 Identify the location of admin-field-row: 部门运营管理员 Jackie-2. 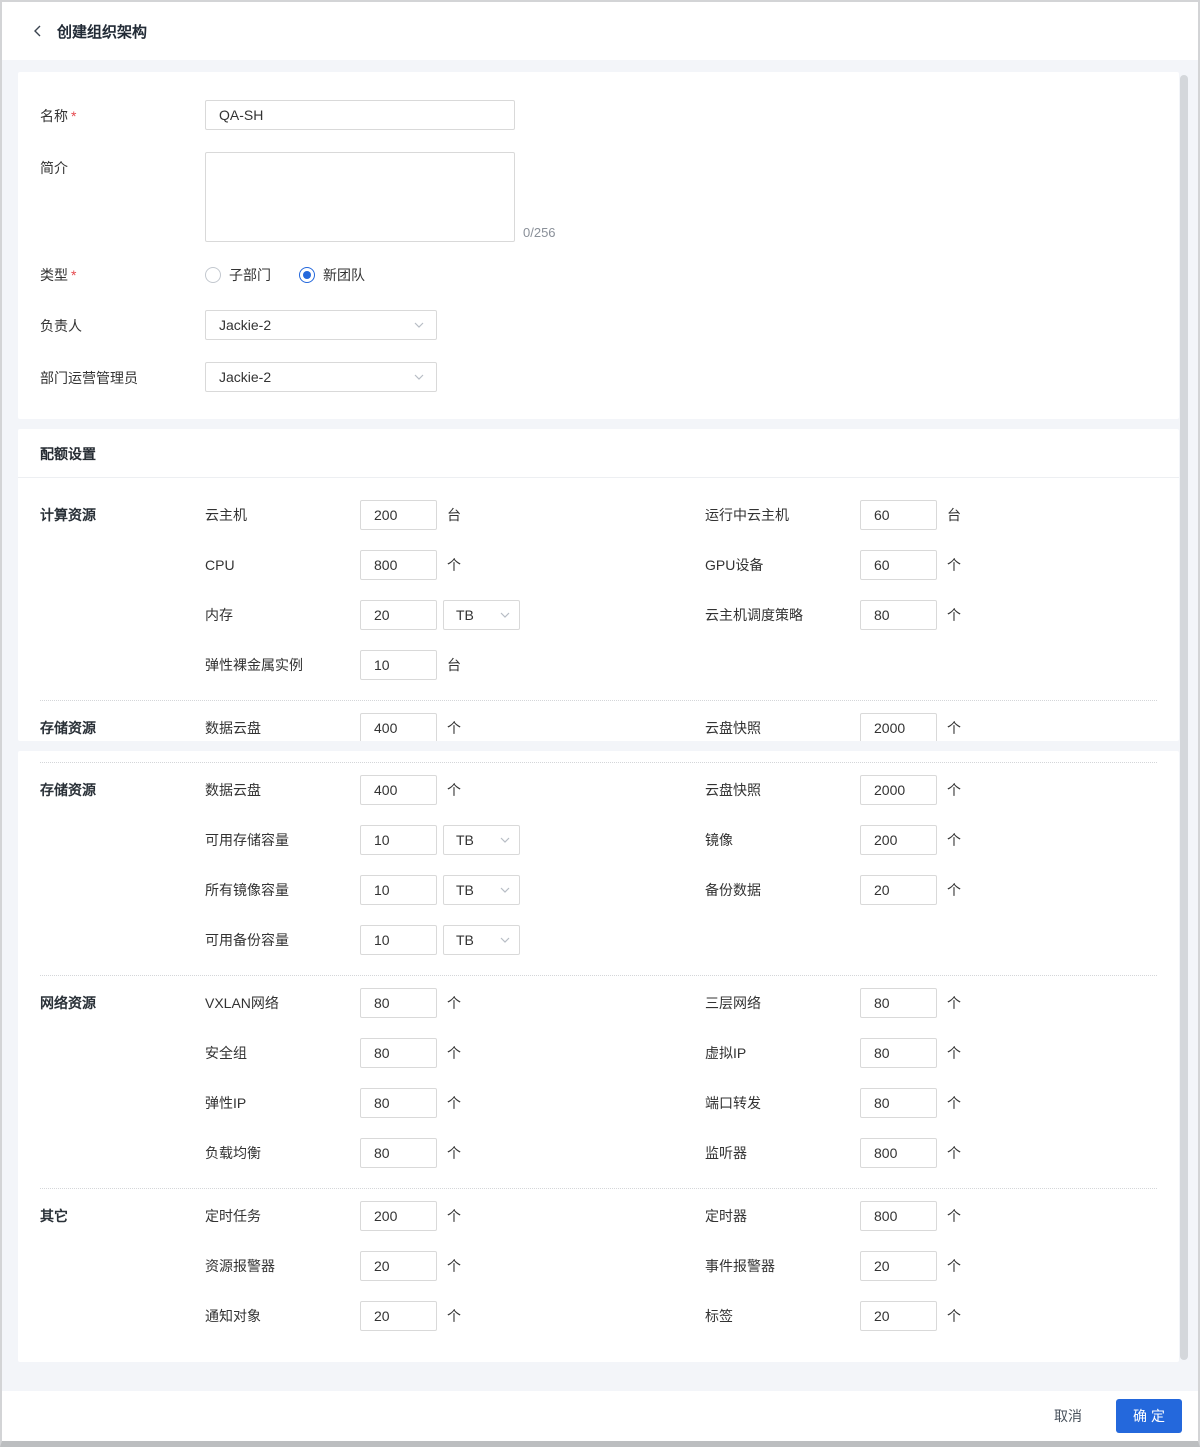
(598, 377).